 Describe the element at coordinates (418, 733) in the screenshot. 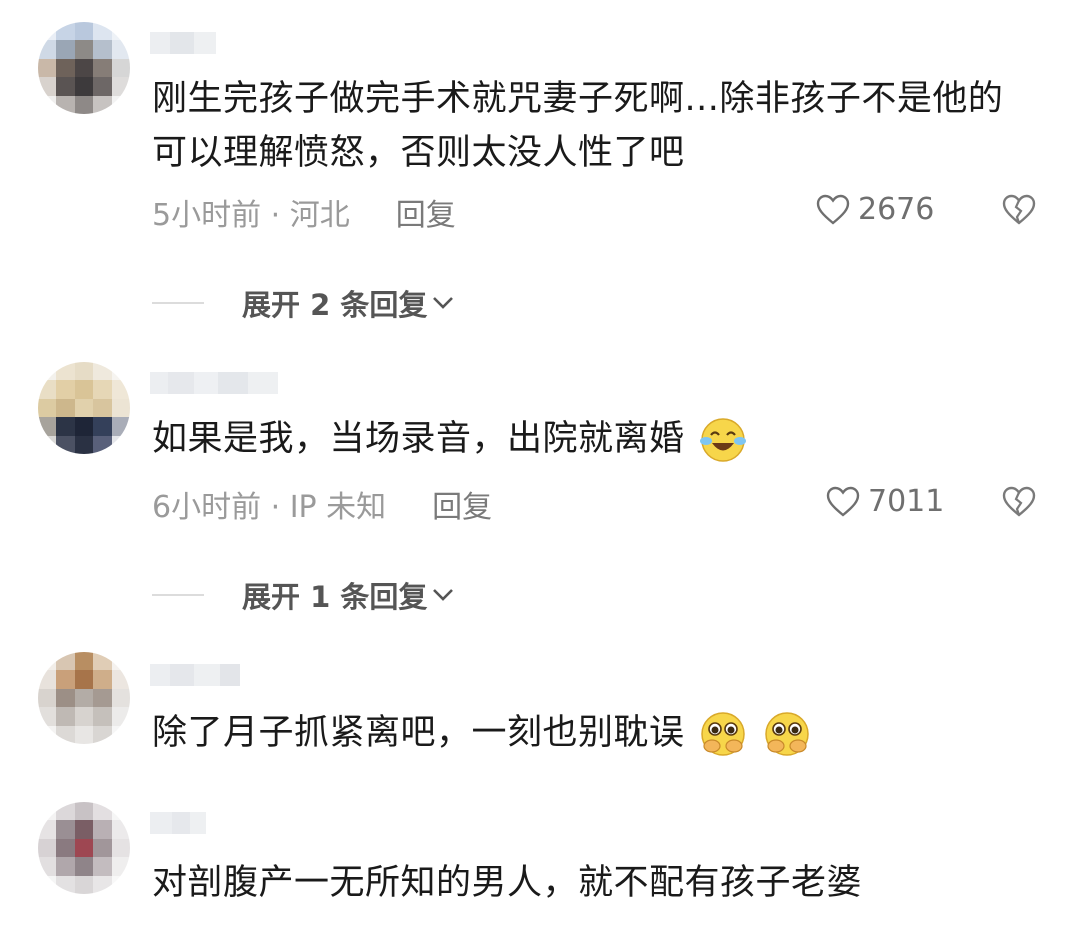

I see `comment-text-body: 除了月子抓紧离吧，一刻也别耽误` at that location.